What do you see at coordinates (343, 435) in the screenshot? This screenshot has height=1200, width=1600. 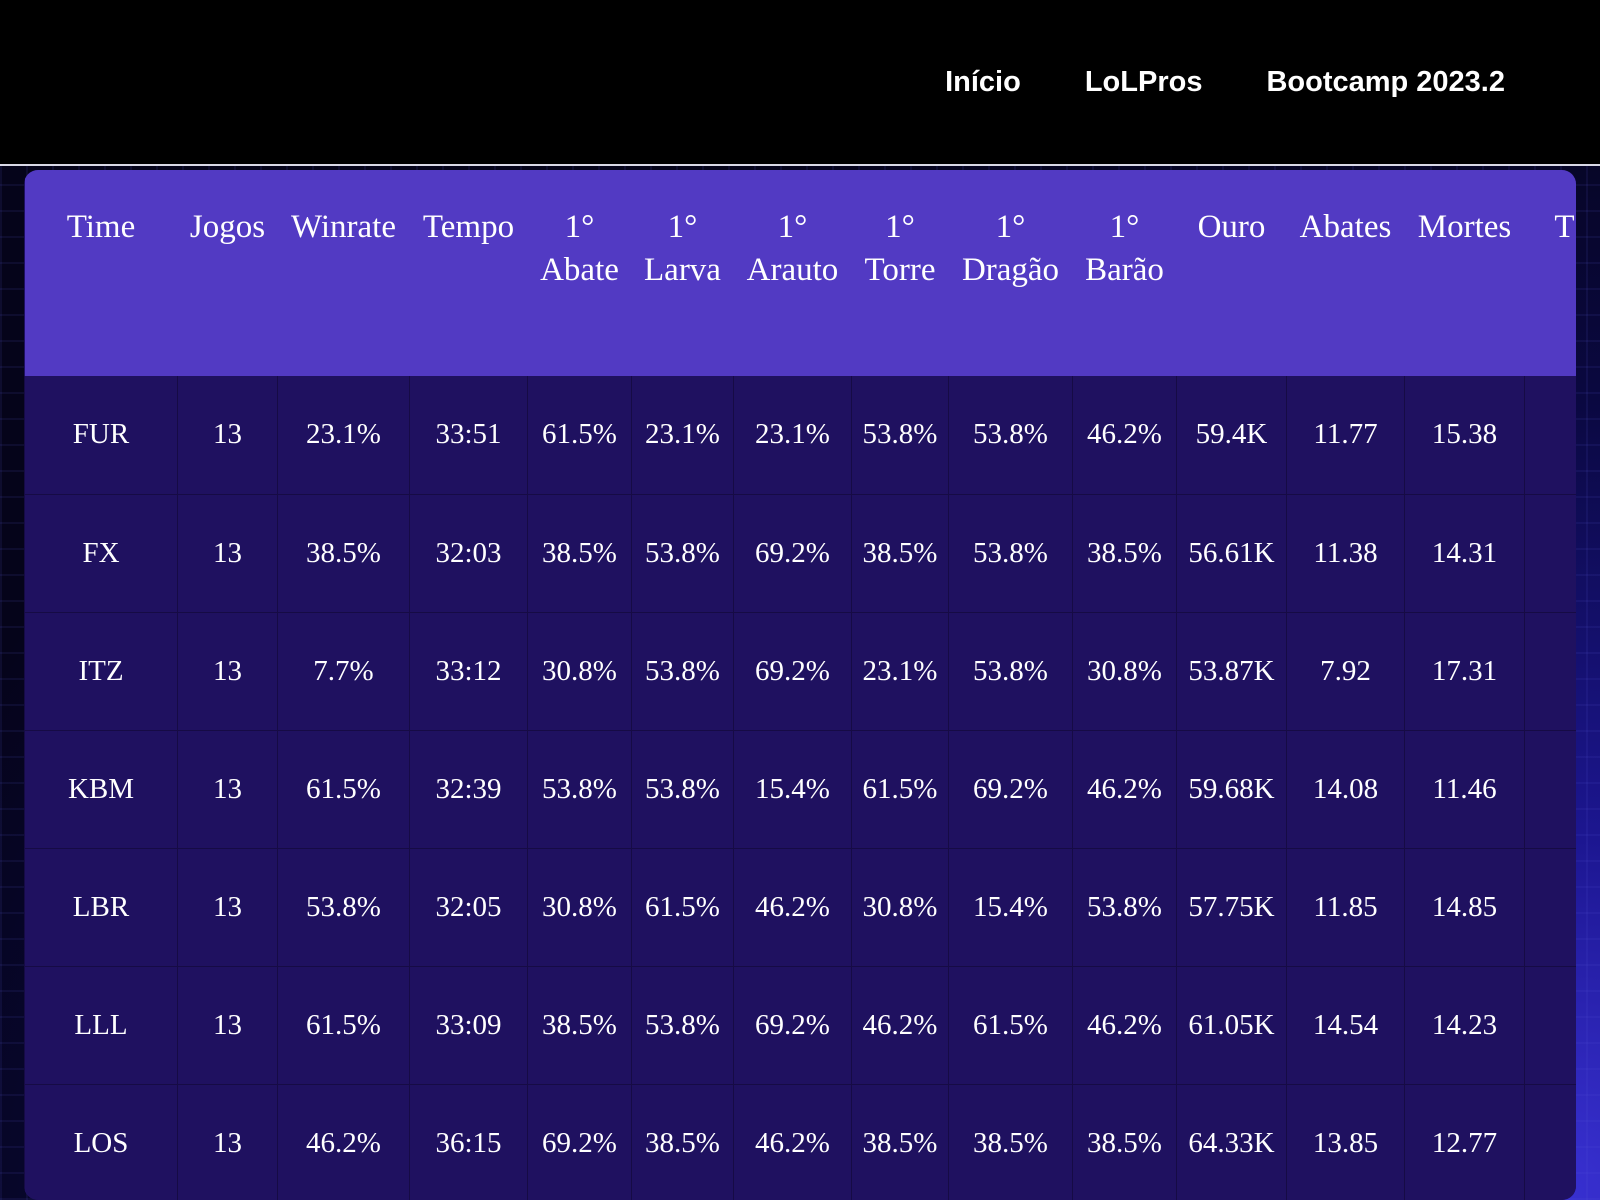 I see `table-cell-winrate: 23.1%` at bounding box center [343, 435].